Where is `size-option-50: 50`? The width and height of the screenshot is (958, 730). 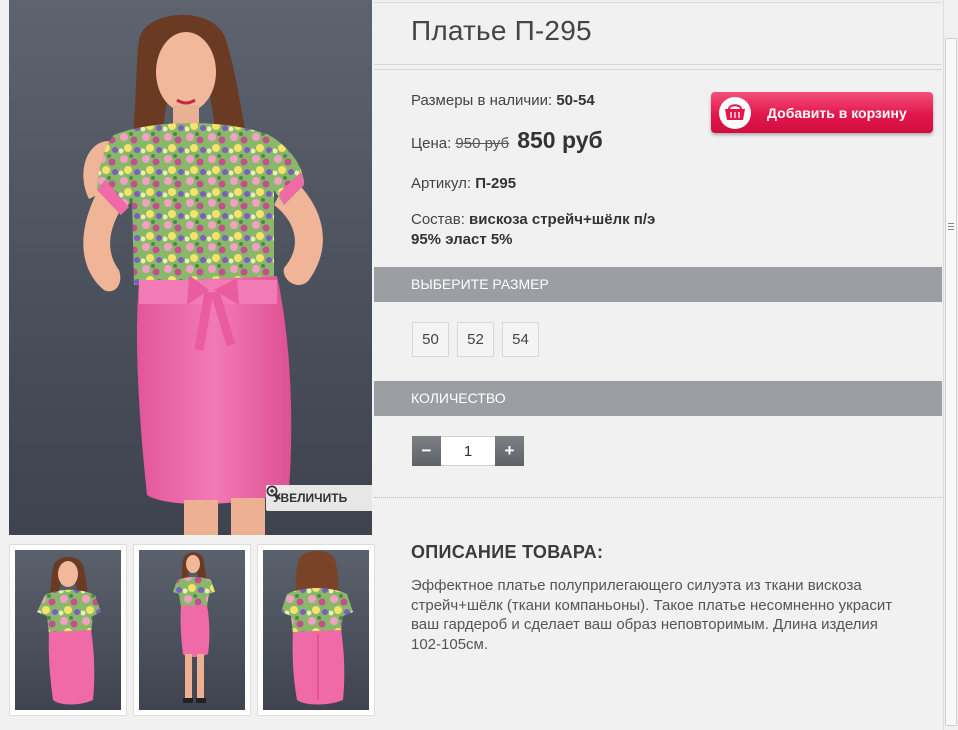
size-option-50: 50 is located at coordinates (430, 339).